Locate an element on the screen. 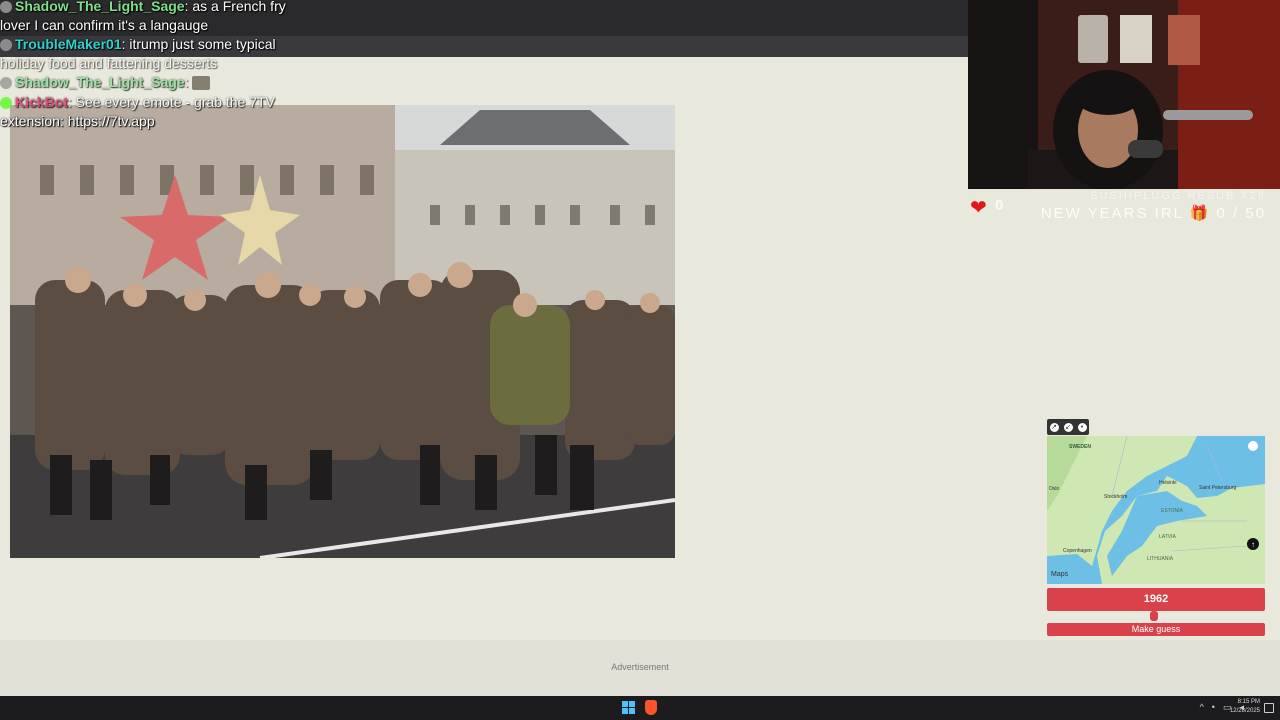 The width and height of the screenshot is (1280, 720). map-pin-icon: • is located at coordinates (1082, 427).